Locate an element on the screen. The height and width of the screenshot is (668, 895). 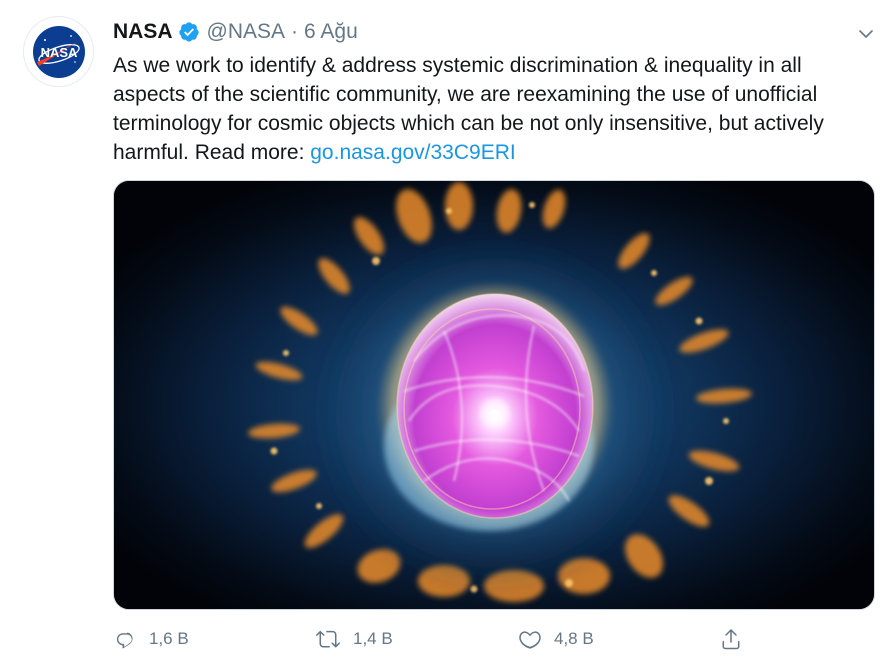
share-icon is located at coordinates (731, 639).